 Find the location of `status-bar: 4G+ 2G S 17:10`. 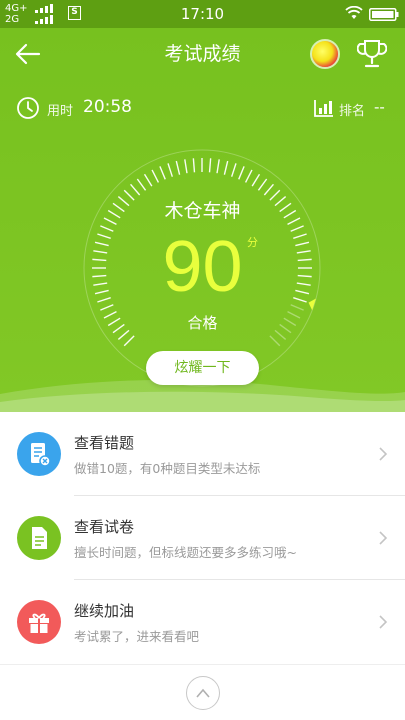

status-bar: 4G+ 2G S 17:10 is located at coordinates (202, 14).